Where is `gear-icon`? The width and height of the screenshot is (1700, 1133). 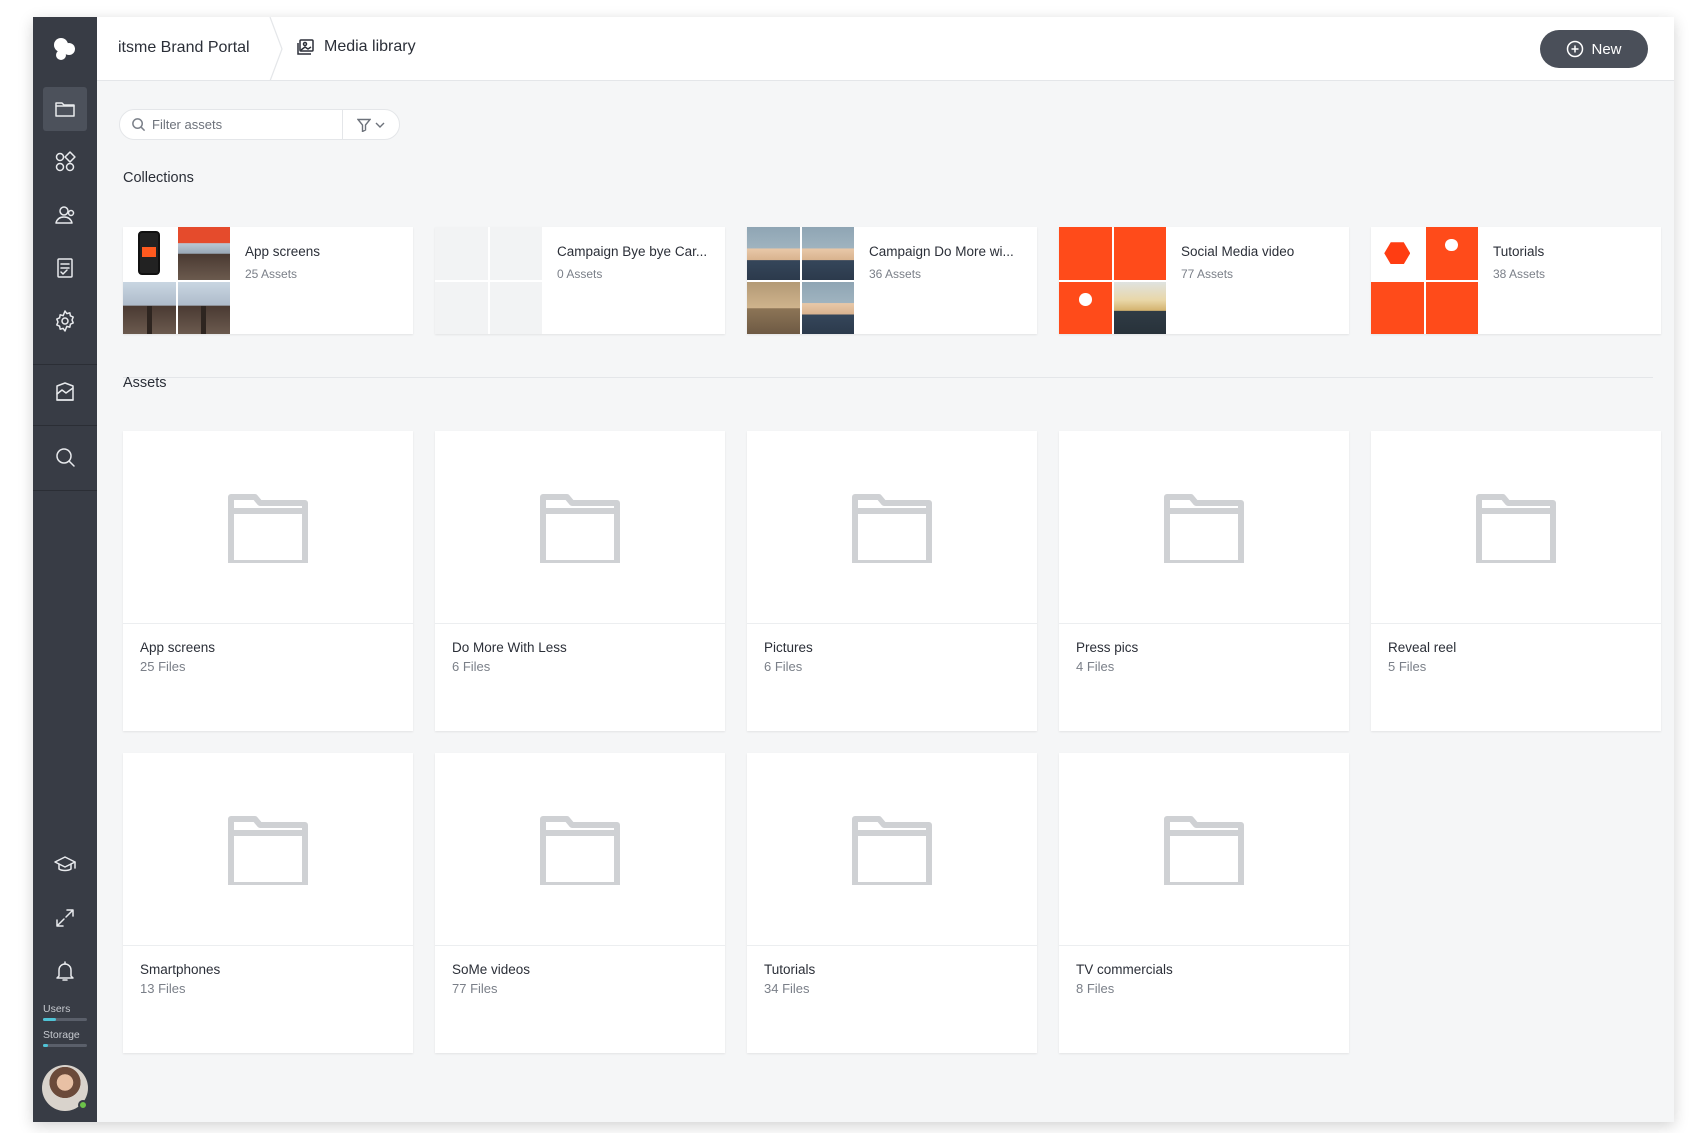 gear-icon is located at coordinates (65, 321).